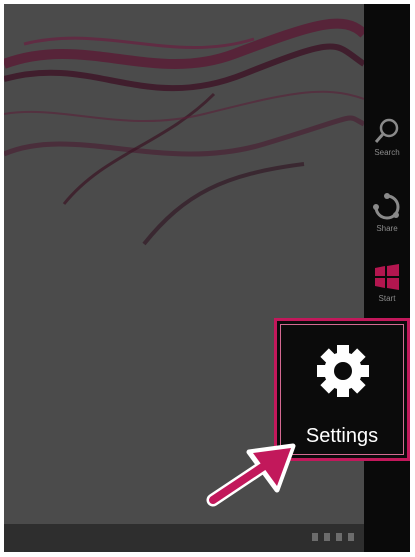  I want to click on gear-icon, so click(343, 371).